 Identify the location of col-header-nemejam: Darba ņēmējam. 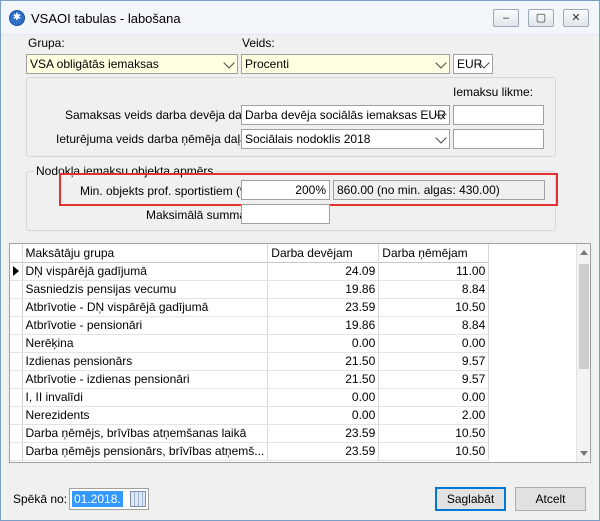
(434, 253).